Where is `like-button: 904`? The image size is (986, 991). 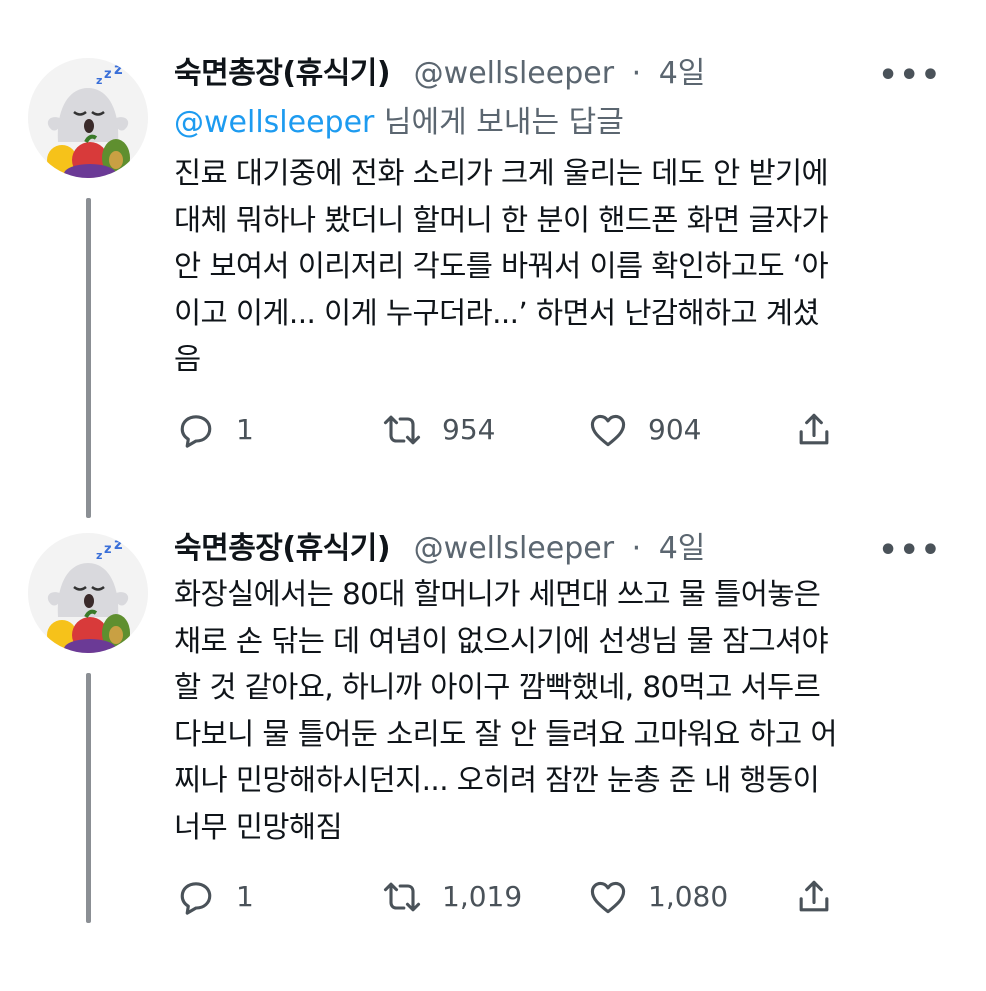
like-button: 904 is located at coordinates (643, 430).